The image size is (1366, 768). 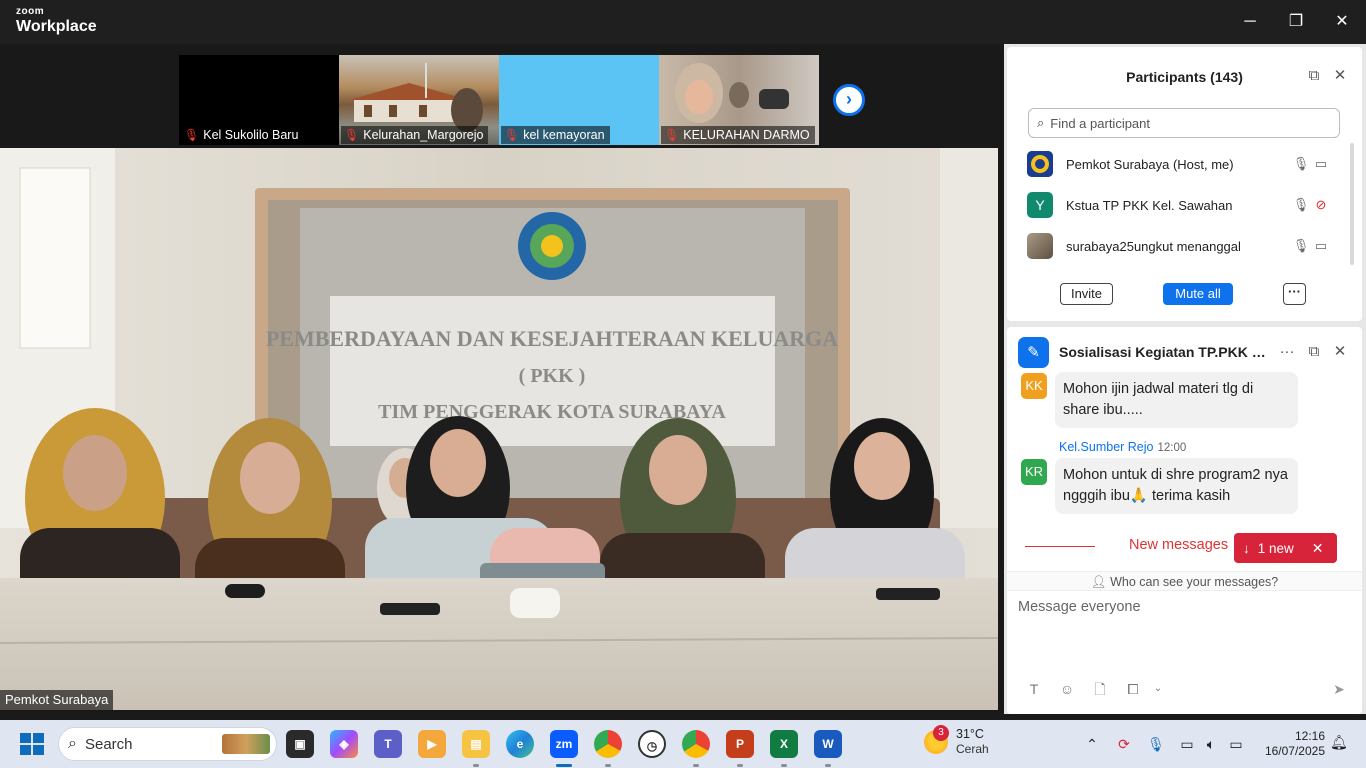 What do you see at coordinates (344, 744) in the screenshot?
I see `copilot-icon: ◈` at bounding box center [344, 744].